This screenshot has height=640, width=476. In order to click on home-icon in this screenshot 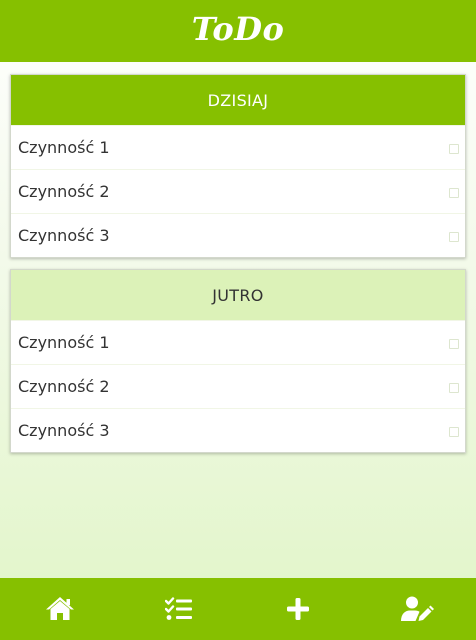, I will do `click(60, 609)`.